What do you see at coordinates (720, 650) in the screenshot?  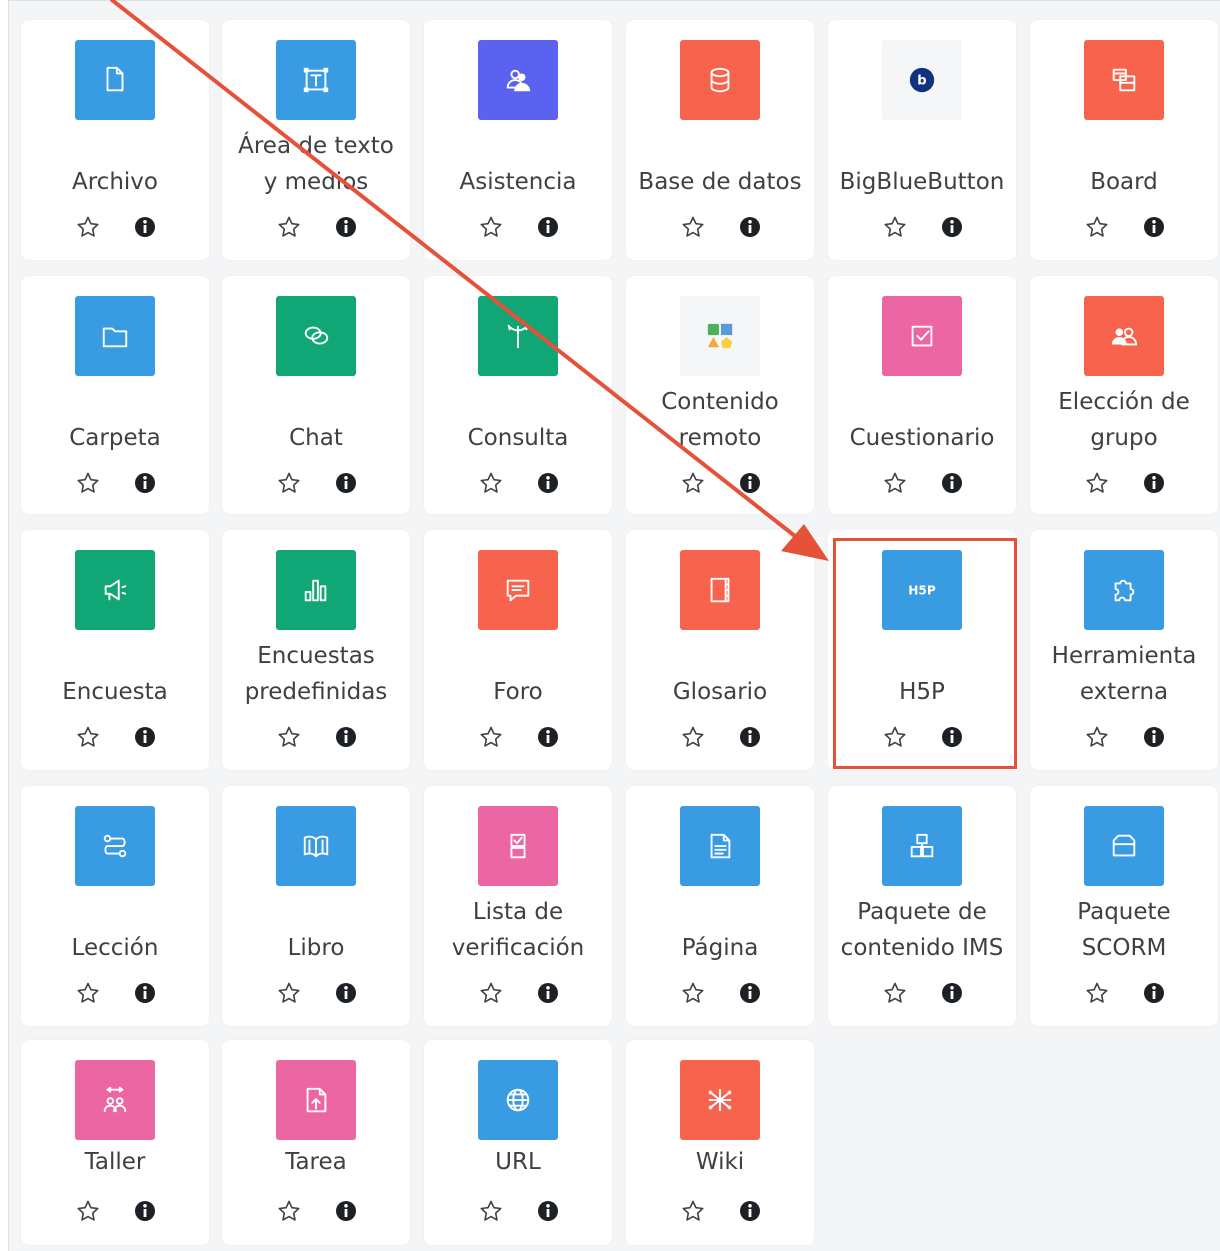 I see `activity-tile: Glosario` at bounding box center [720, 650].